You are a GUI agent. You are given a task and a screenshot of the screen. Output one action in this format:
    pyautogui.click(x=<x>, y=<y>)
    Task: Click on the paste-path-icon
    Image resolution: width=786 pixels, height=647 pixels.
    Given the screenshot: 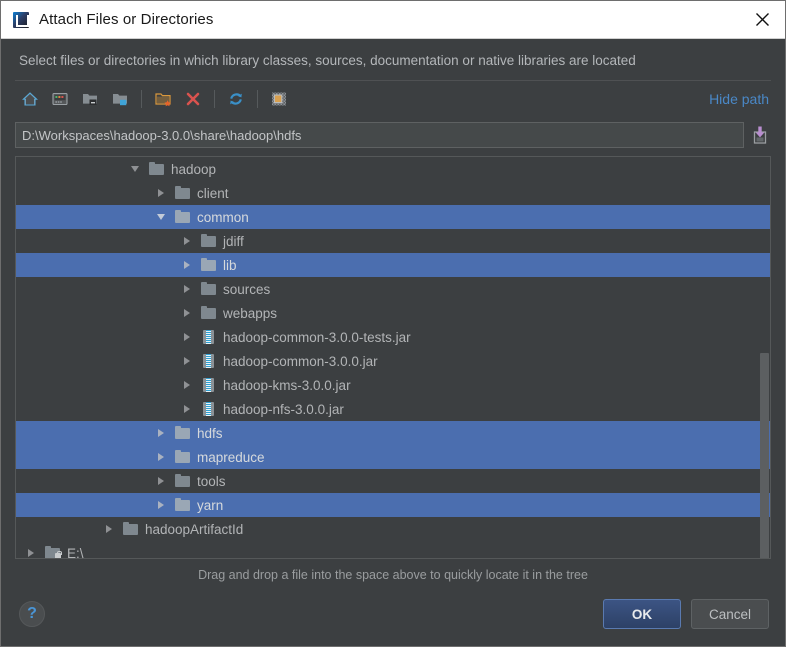 What is the action you would take?
    pyautogui.click(x=760, y=135)
    